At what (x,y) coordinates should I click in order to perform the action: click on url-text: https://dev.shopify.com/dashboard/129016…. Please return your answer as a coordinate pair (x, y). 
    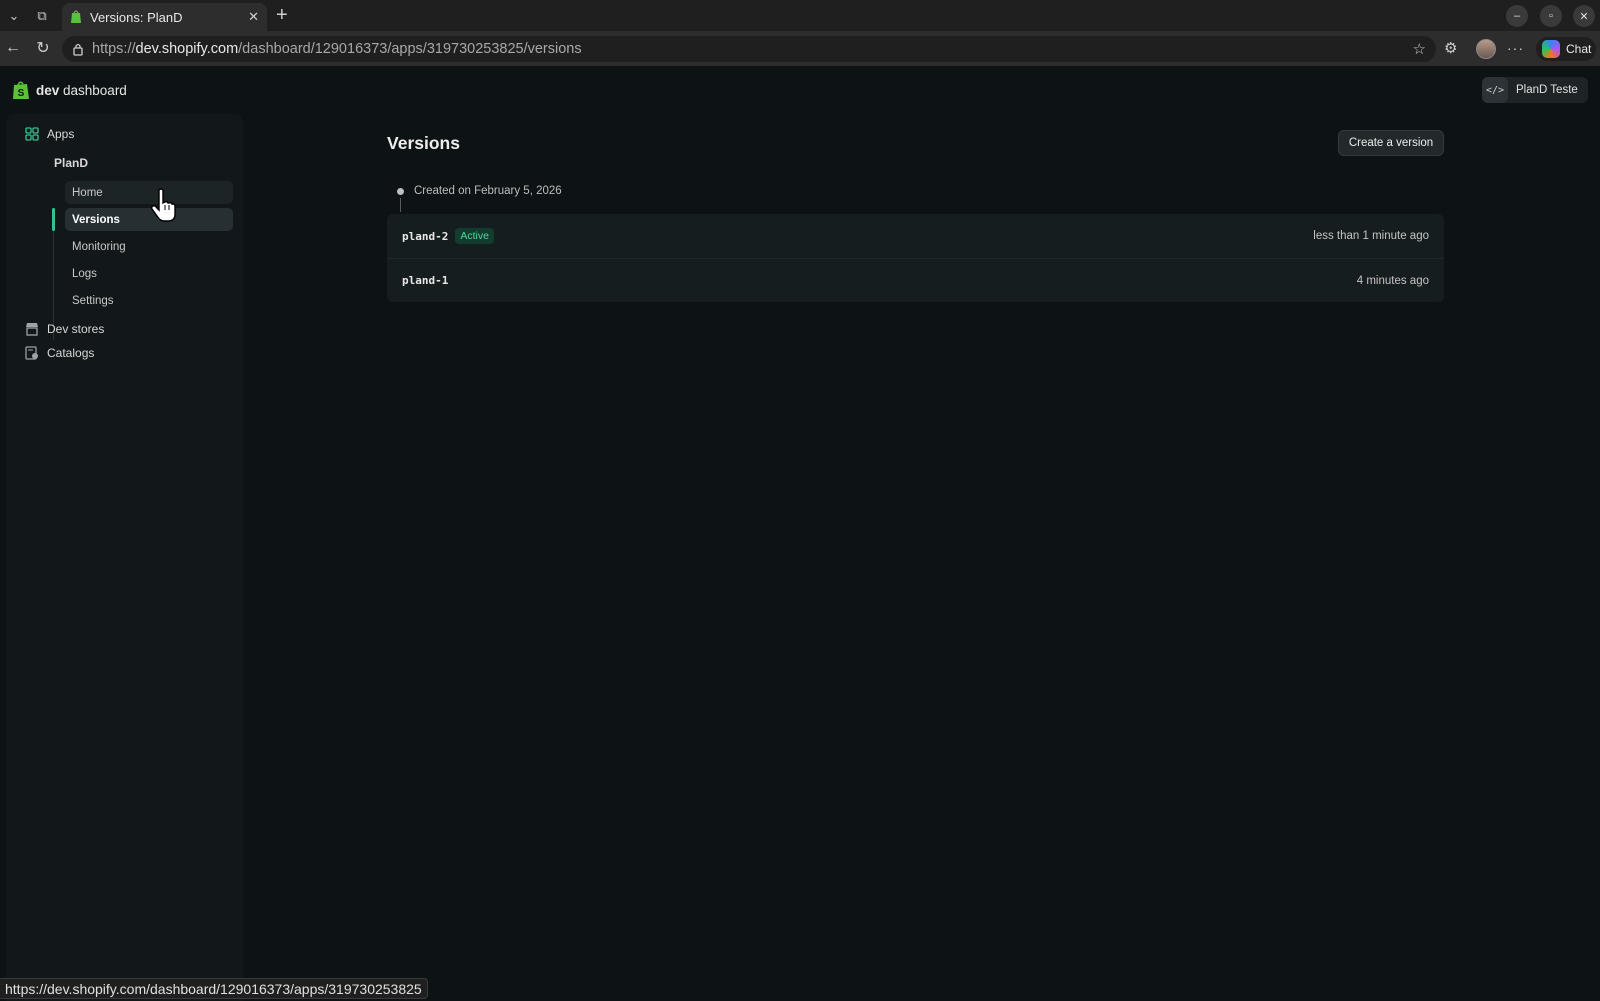
    Looking at the image, I should click on (337, 49).